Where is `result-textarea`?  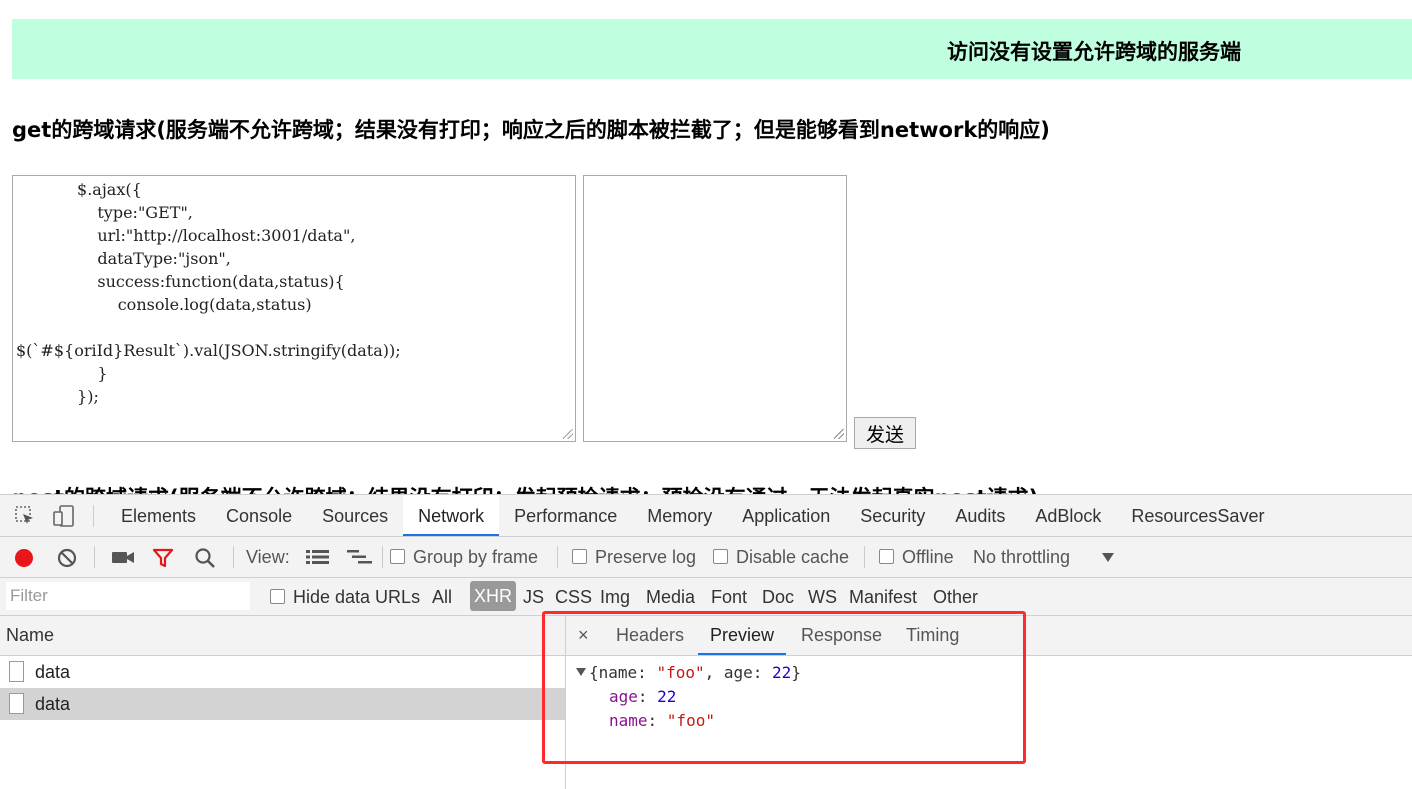 result-textarea is located at coordinates (715, 308).